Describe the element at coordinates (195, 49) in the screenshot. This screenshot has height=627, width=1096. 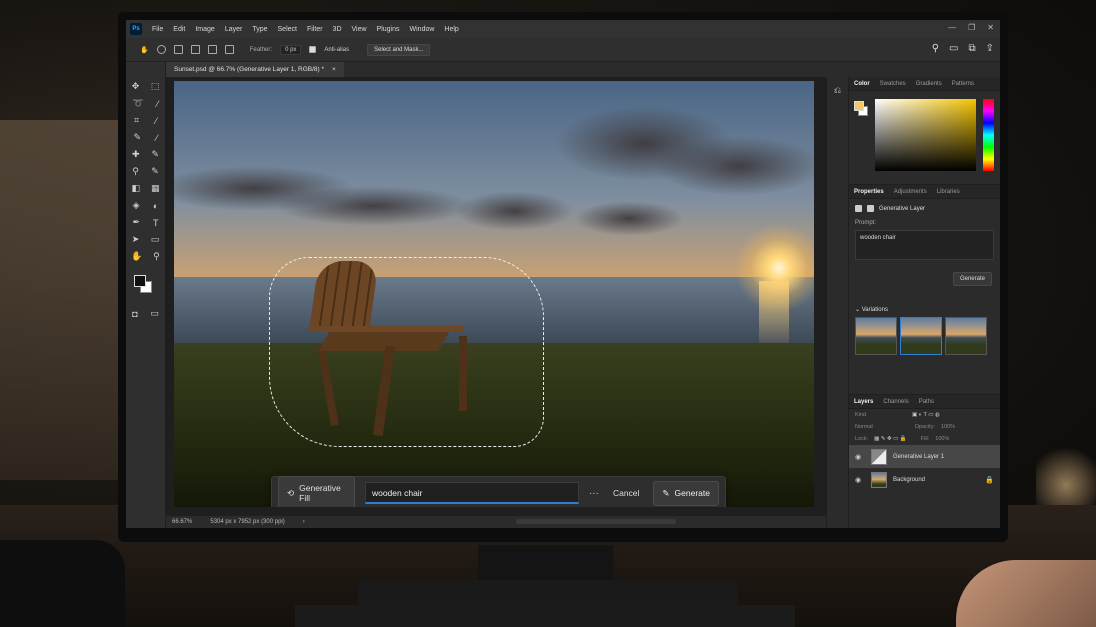
I see `add-selection-icon` at that location.